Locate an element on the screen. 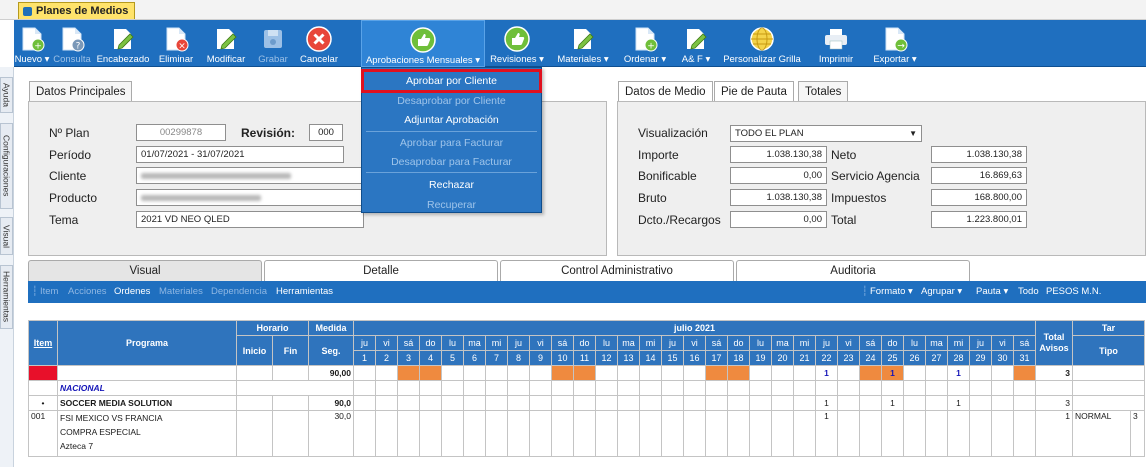 The height and width of the screenshot is (467, 1146). toolbar-button-10: + Ordenar ▾ is located at coordinates (645, 43).